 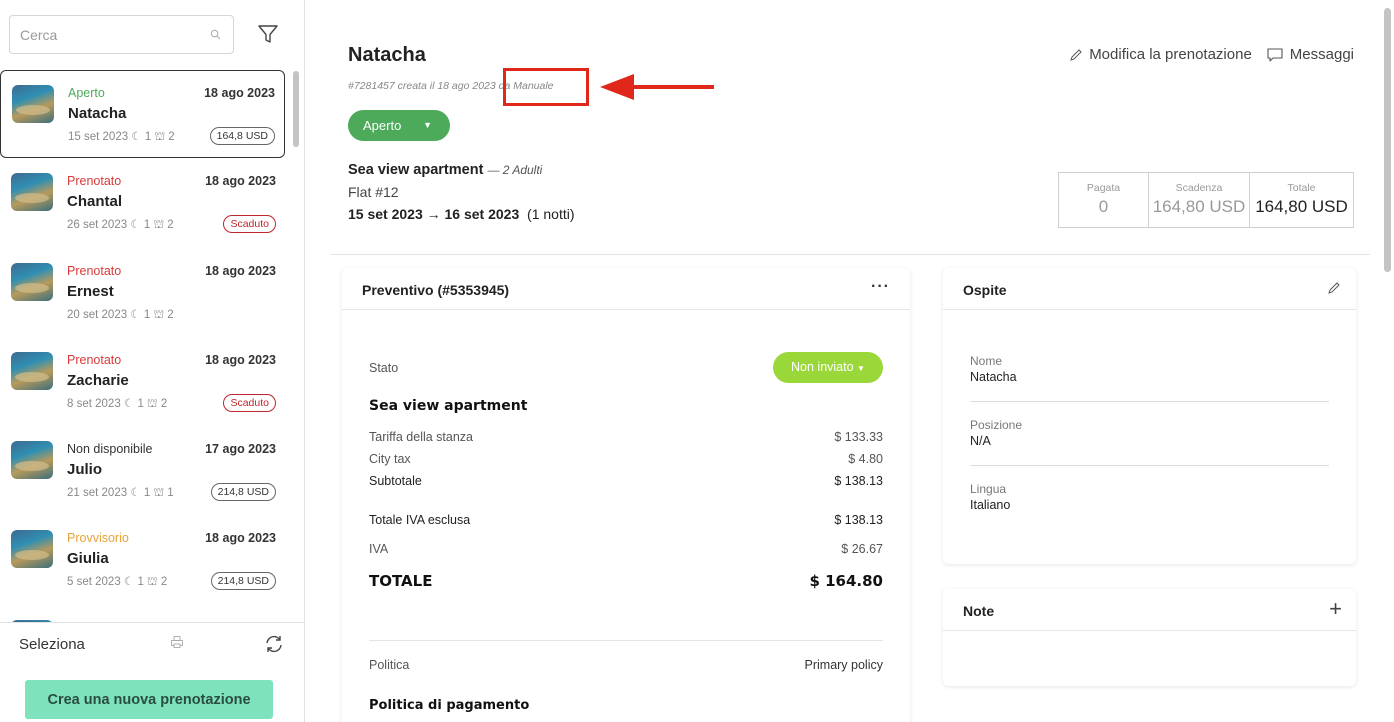 What do you see at coordinates (97, 315) in the screenshot?
I see `checkin-date: 20 set 2023` at bounding box center [97, 315].